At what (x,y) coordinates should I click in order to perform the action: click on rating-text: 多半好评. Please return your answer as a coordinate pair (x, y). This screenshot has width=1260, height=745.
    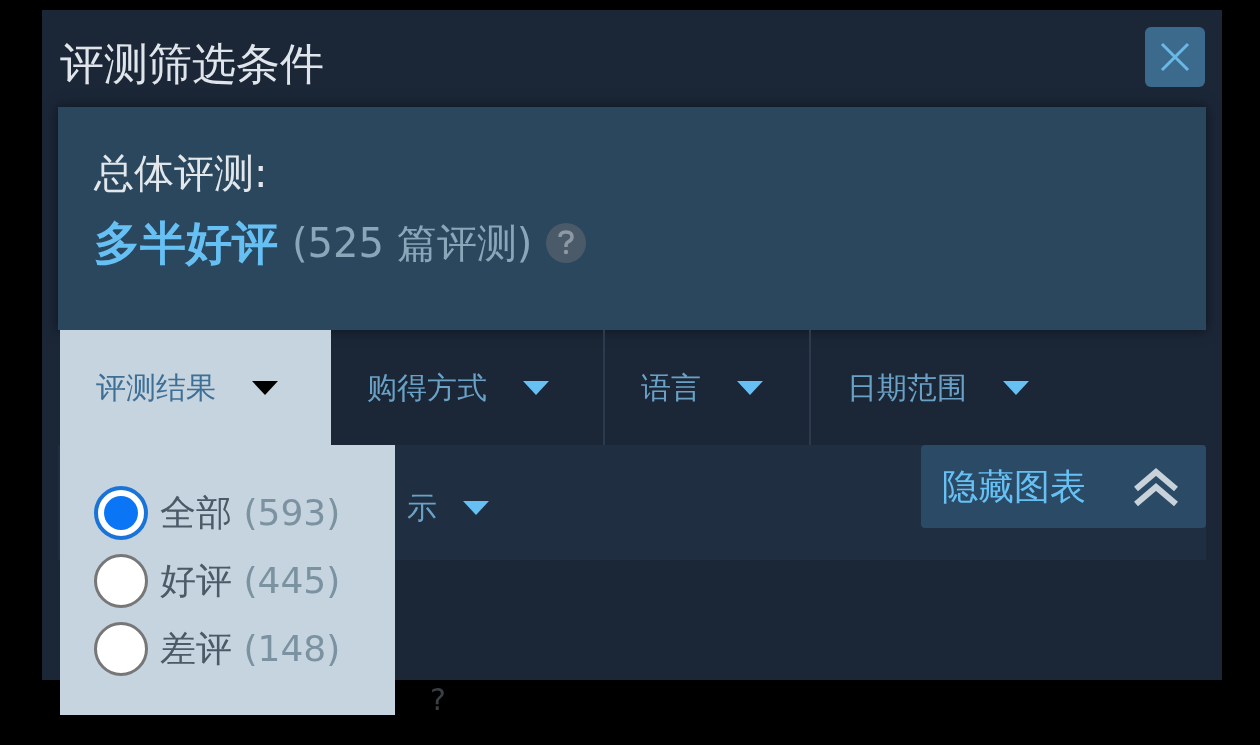
    Looking at the image, I should click on (186, 243).